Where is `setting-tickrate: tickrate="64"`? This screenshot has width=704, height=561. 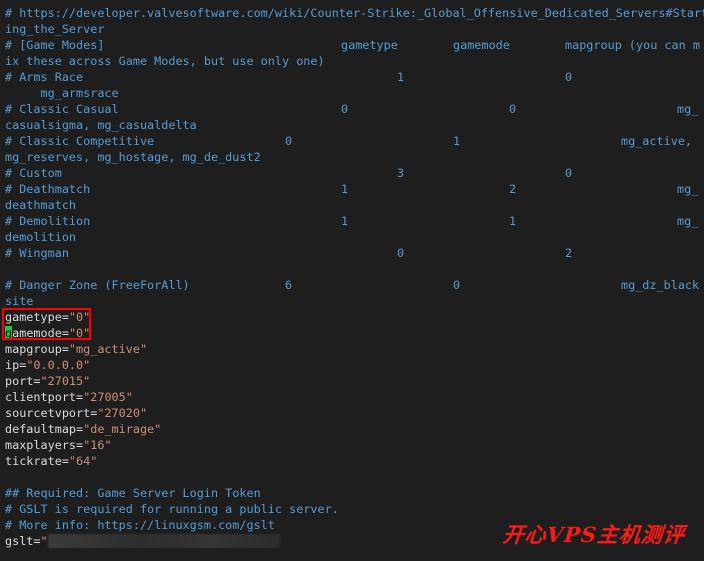 setting-tickrate: tickrate="64" is located at coordinates (51, 461).